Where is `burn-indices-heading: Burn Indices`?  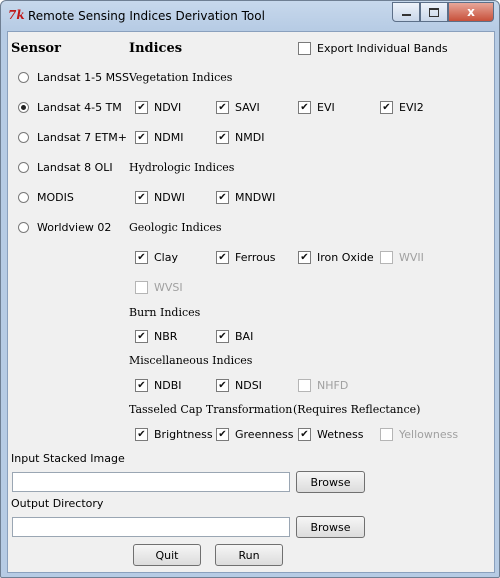
burn-indices-heading: Burn Indices is located at coordinates (165, 312).